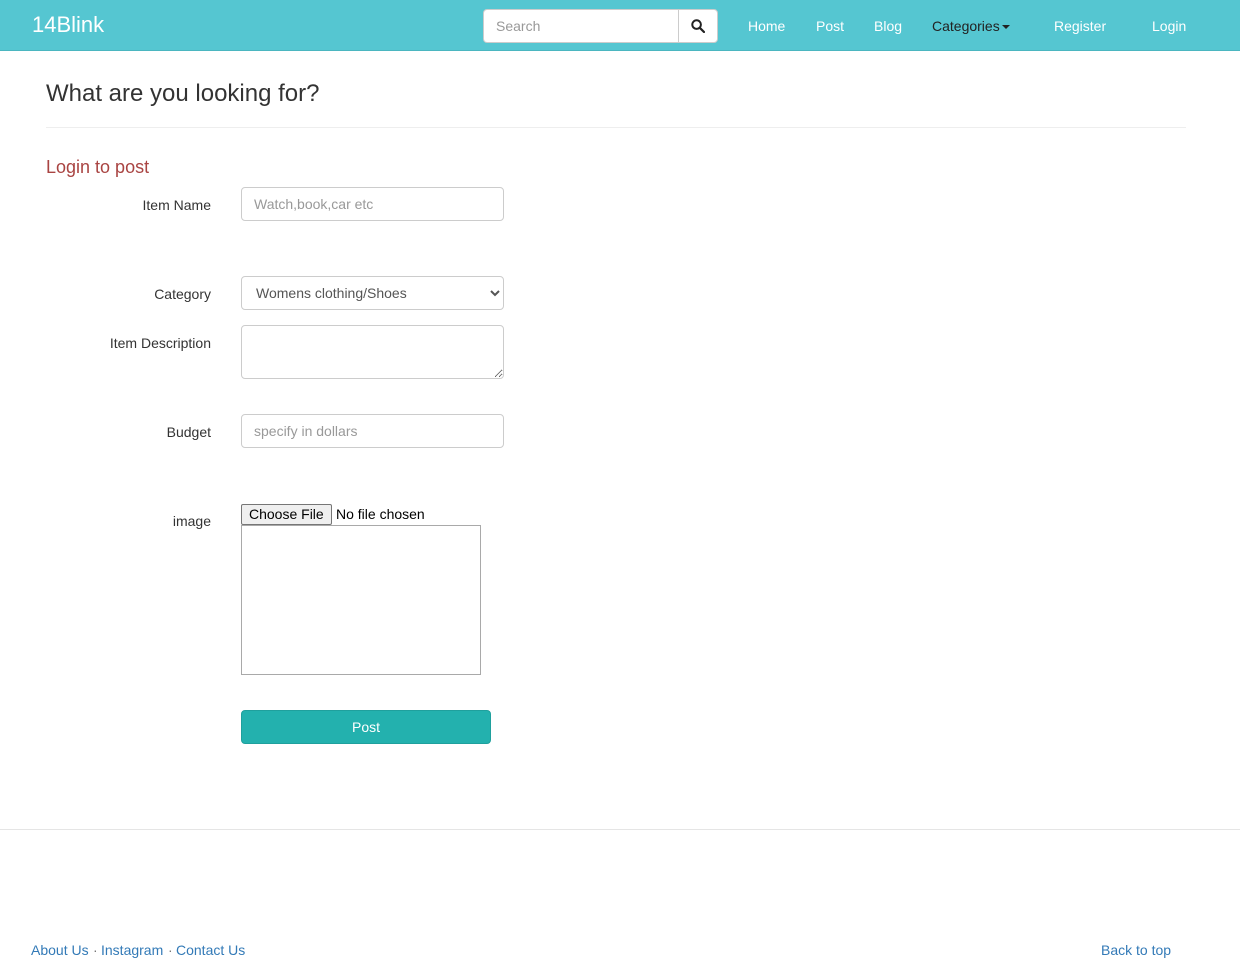 Image resolution: width=1240 pixels, height=969 pixels. Describe the element at coordinates (372, 431) in the screenshot. I see `budget-input` at that location.